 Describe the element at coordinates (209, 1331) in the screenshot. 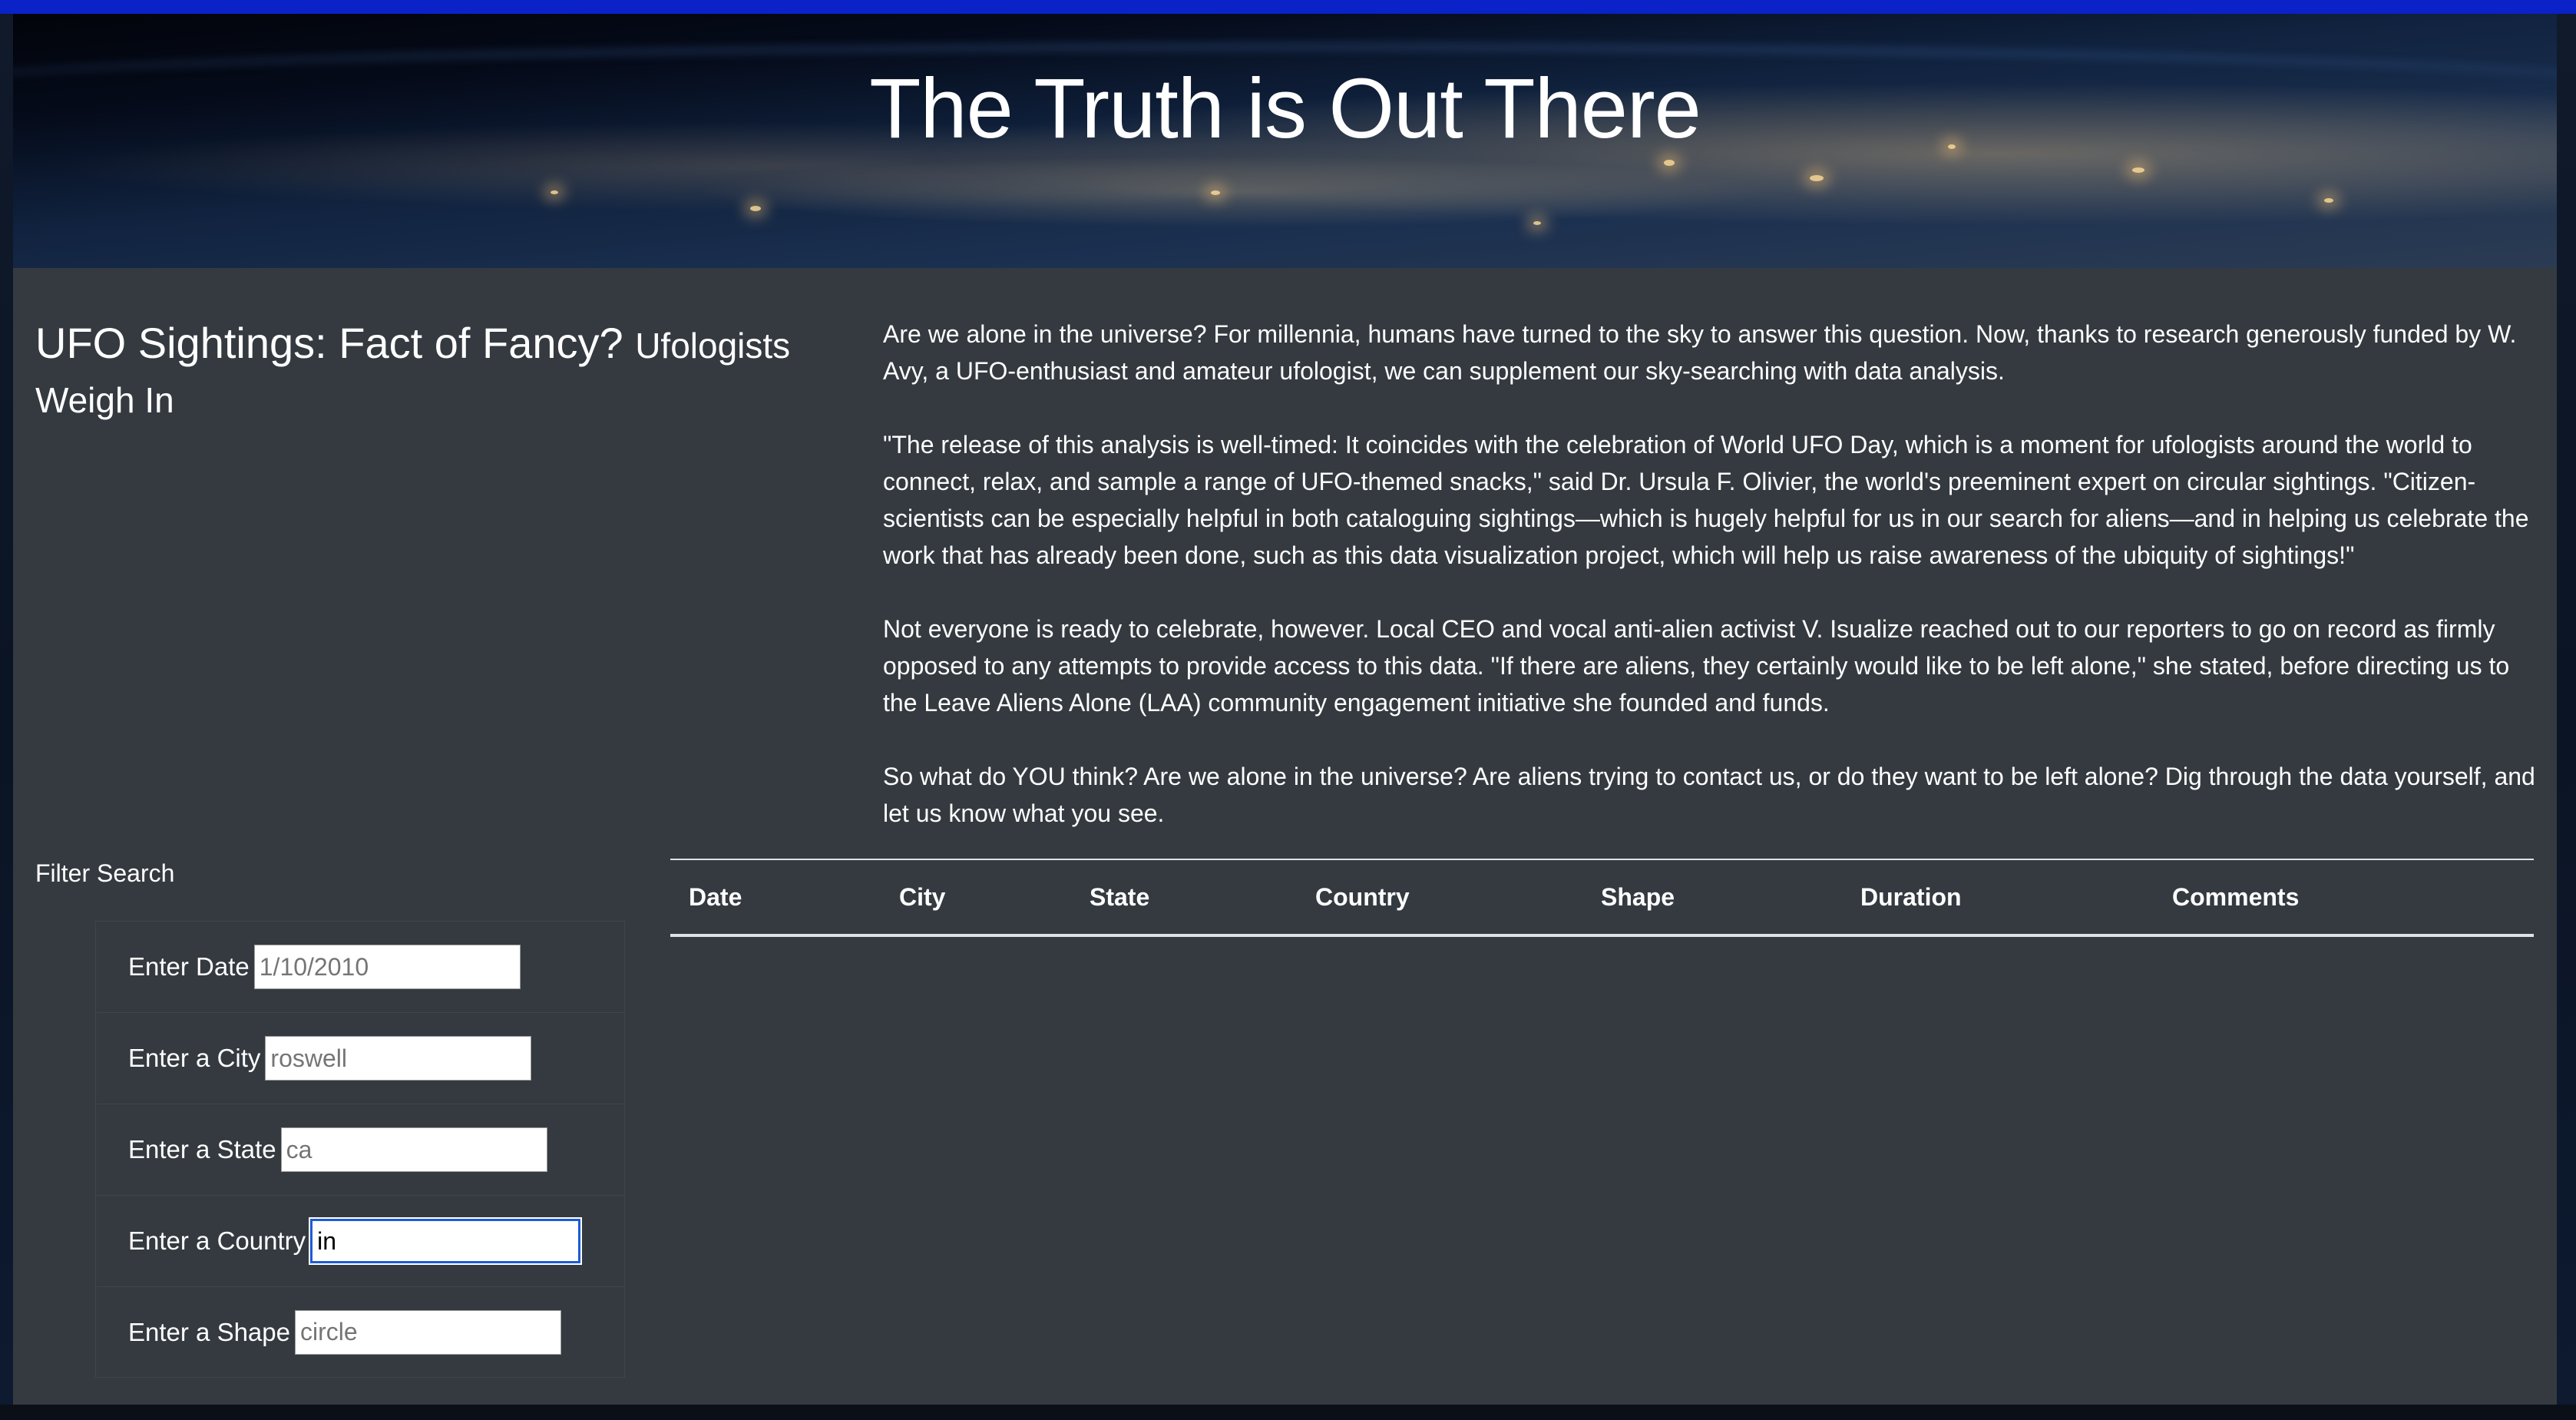

I see `shape-label: Enter a Shape` at that location.